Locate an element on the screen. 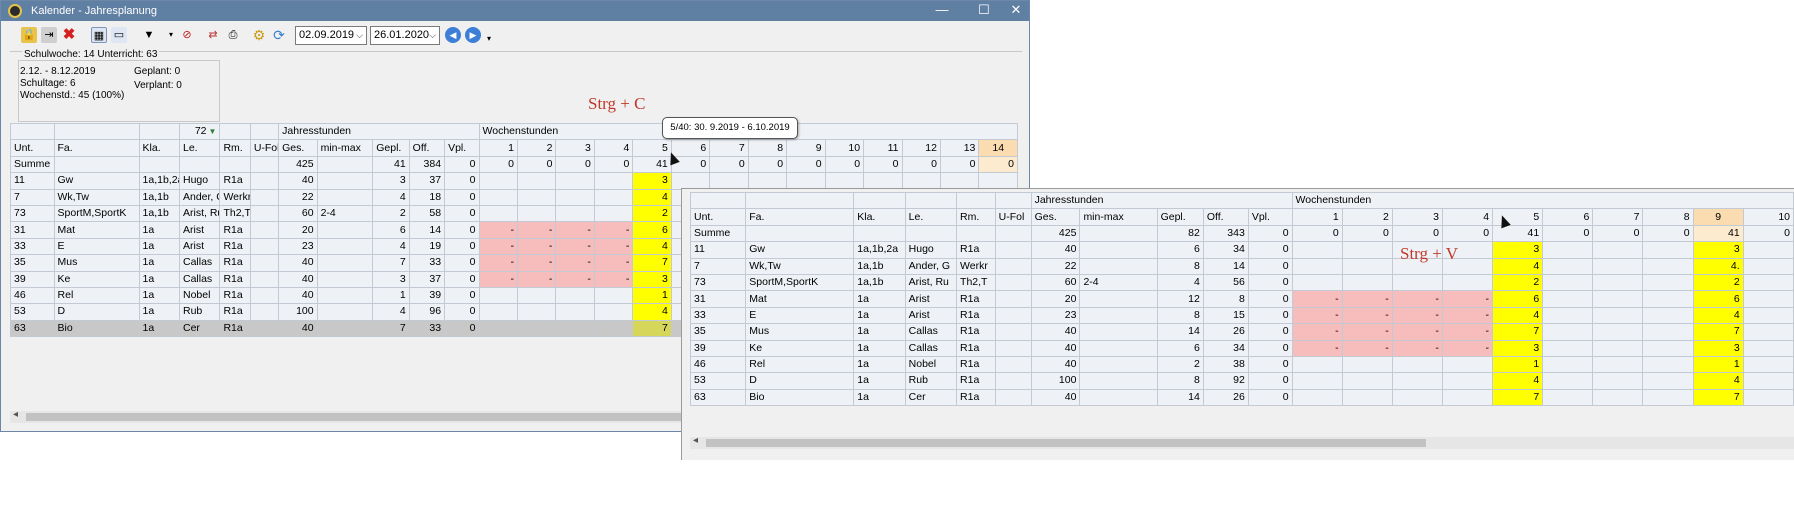 Image resolution: width=1794 pixels, height=532 pixels. cell-fa: E is located at coordinates (800, 315).